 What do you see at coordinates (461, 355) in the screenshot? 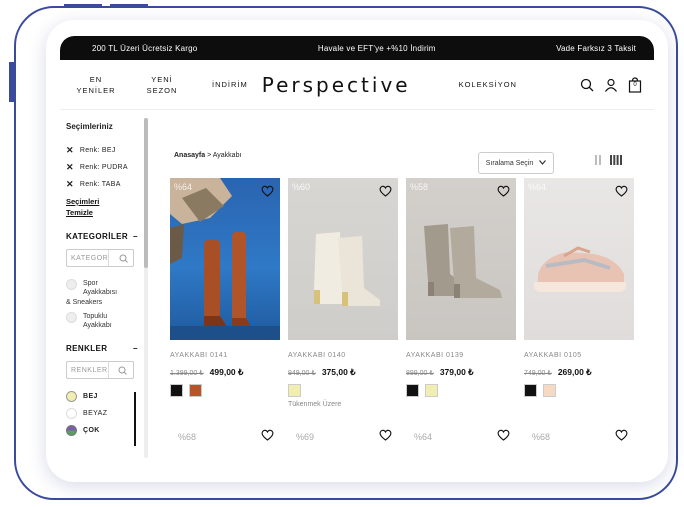
I see `product-name: AYAKKABI 0139` at bounding box center [461, 355].